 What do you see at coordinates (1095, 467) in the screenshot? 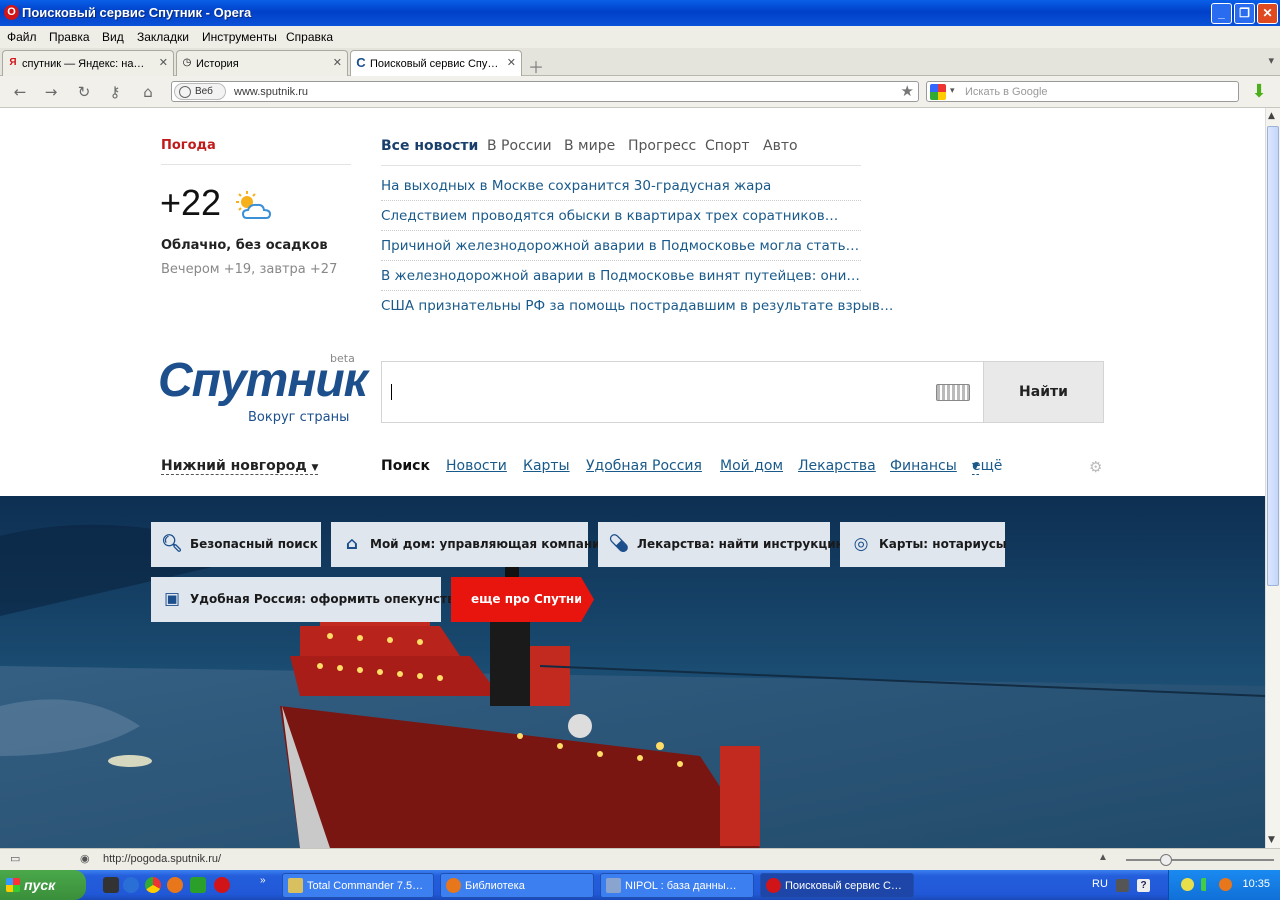
I see `gear-icon: ⚙` at bounding box center [1095, 467].